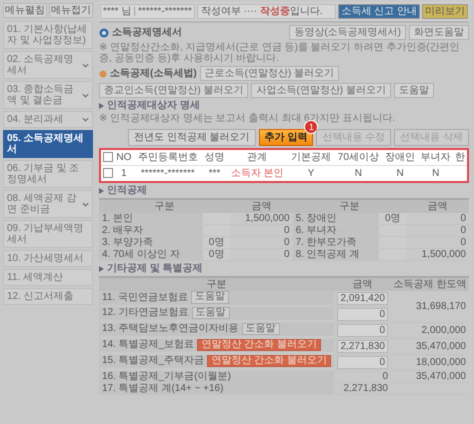 This screenshot has width=474, height=424. Describe the element at coordinates (414, 90) in the screenshot. I see `load-button: 도움말` at that location.